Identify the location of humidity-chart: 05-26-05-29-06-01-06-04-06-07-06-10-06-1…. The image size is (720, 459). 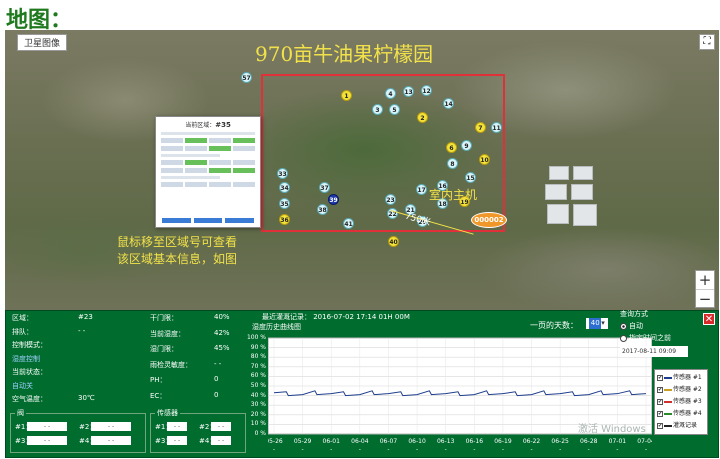
(460, 395).